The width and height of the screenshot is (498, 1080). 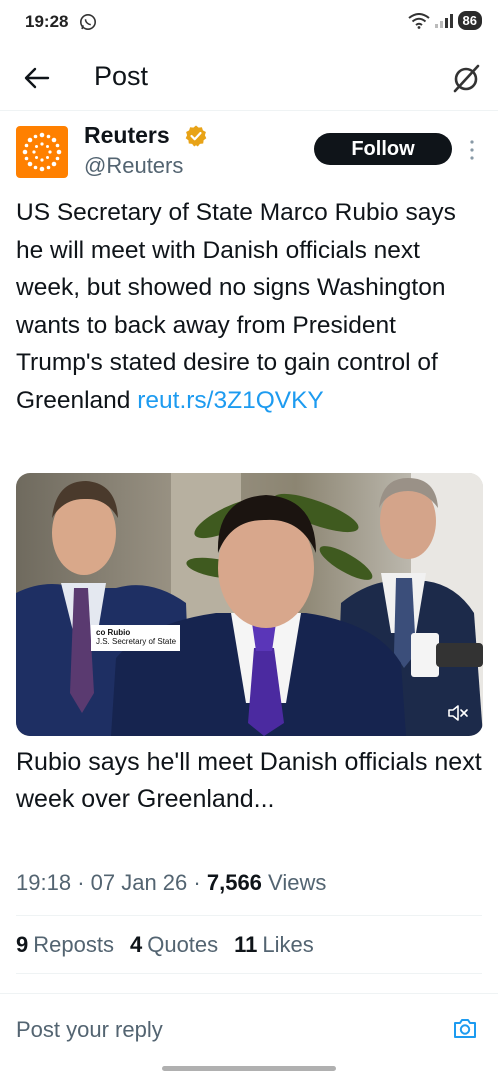 What do you see at coordinates (183, 944) in the screenshot?
I see `quotes-label: Quotes` at bounding box center [183, 944].